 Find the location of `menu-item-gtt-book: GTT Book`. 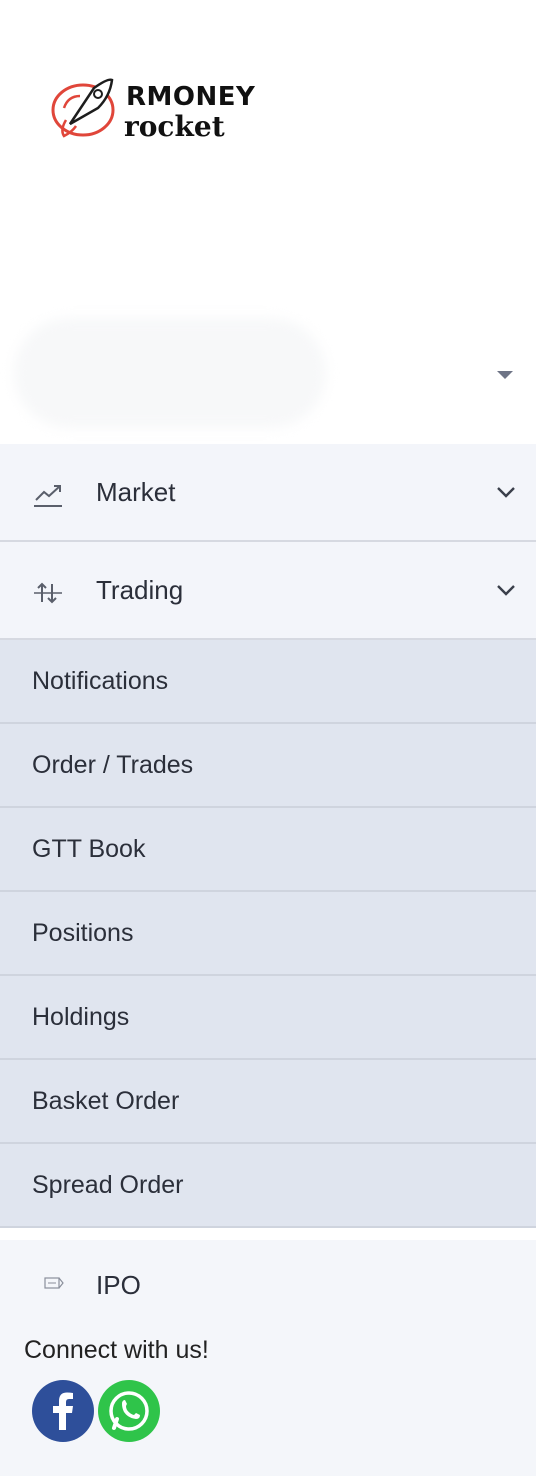

menu-item-gtt-book: GTT Book is located at coordinates (268, 850).